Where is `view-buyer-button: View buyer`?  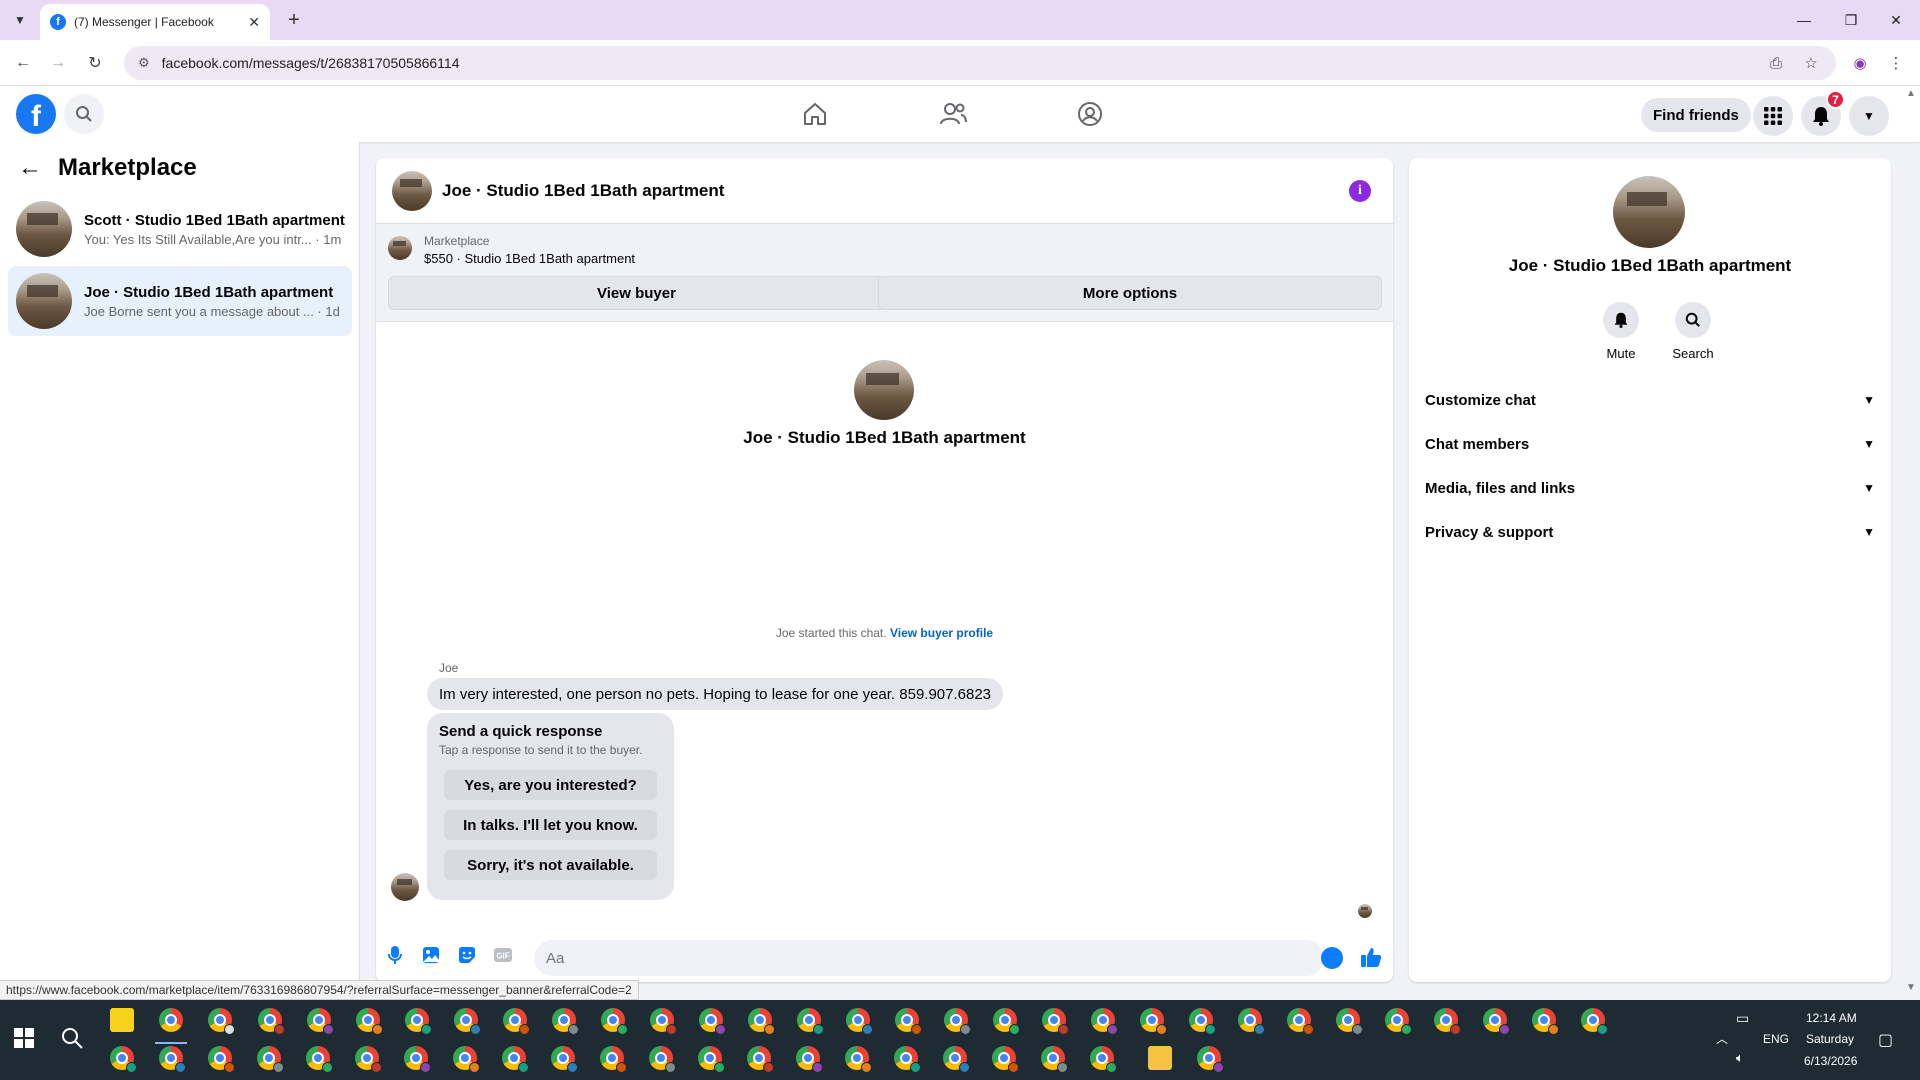
view-buyer-button: View buyer is located at coordinates (636, 293).